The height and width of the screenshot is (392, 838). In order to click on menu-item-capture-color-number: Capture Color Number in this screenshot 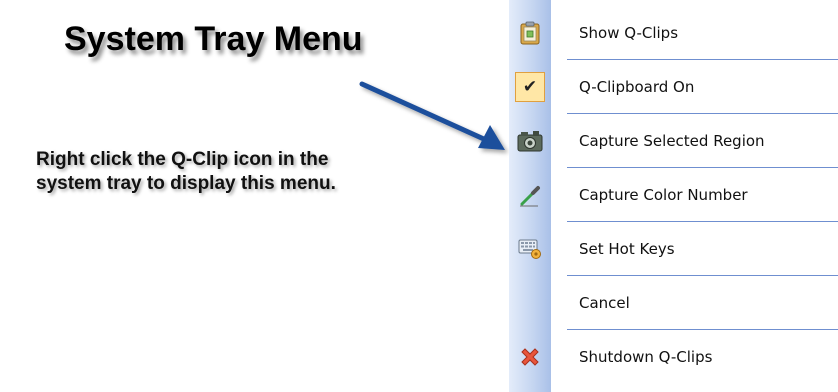, I will do `click(673, 195)`.